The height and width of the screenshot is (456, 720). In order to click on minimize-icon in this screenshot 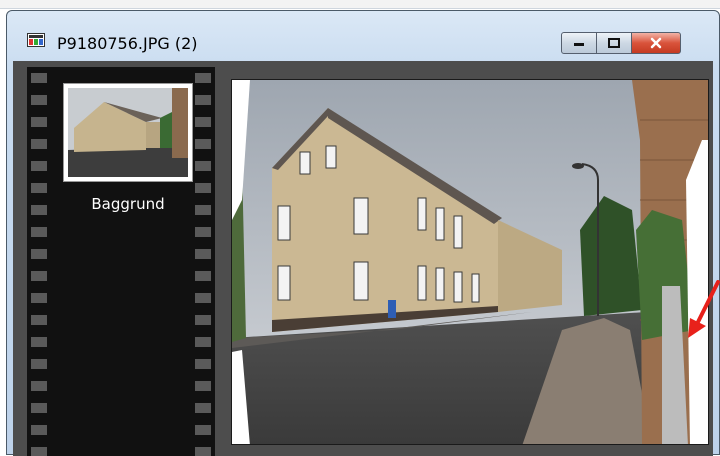, I will do `click(579, 44)`.